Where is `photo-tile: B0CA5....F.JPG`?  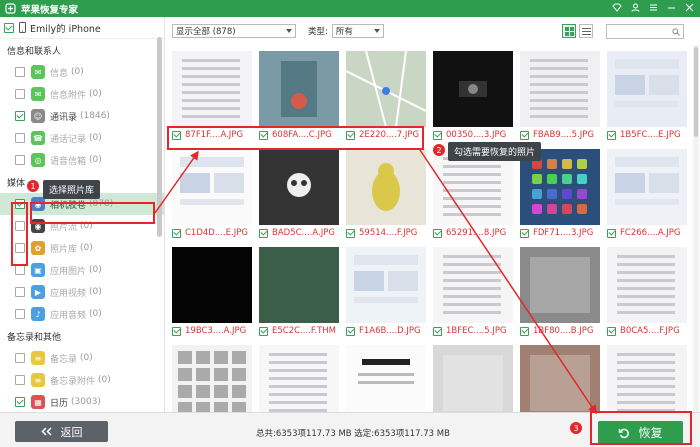
photo-tile: B0CA5....F.JPG is located at coordinates (647, 293).